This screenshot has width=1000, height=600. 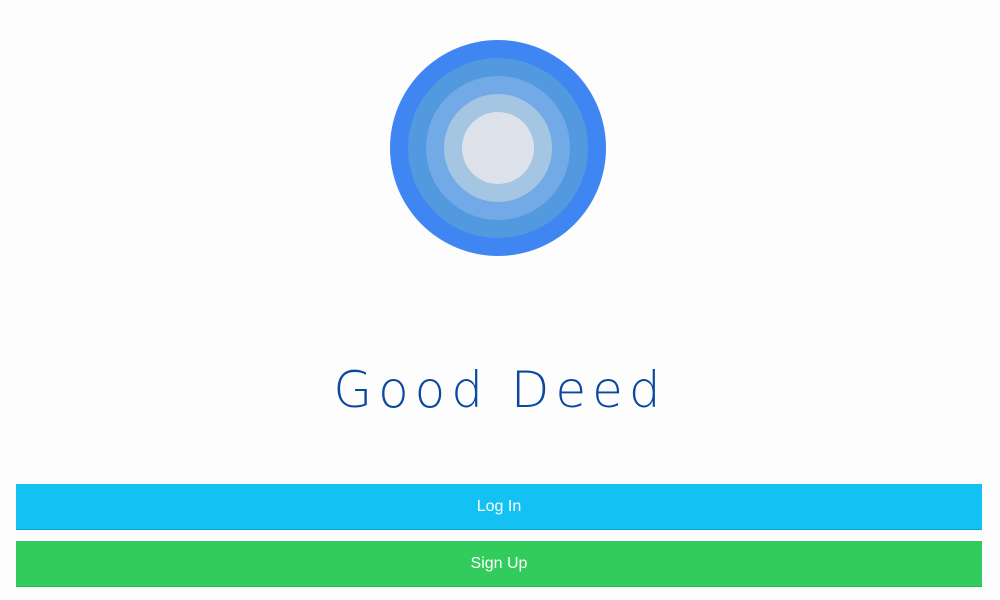 I want to click on logo-ring-center, so click(x=498, y=148).